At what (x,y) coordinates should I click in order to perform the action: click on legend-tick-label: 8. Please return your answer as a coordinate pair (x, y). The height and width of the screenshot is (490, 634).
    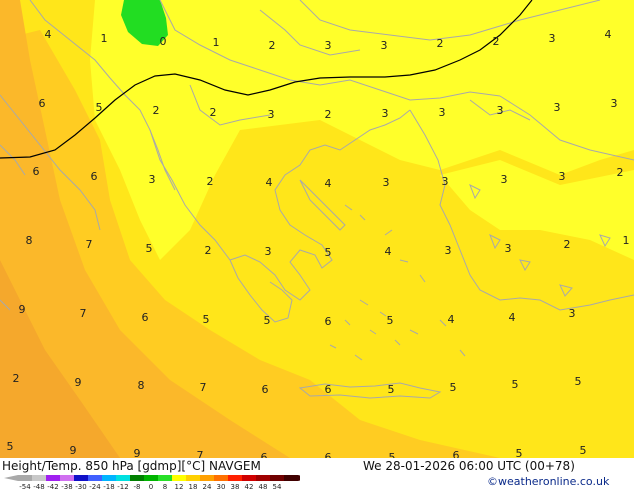
    Looking at the image, I should click on (165, 486).